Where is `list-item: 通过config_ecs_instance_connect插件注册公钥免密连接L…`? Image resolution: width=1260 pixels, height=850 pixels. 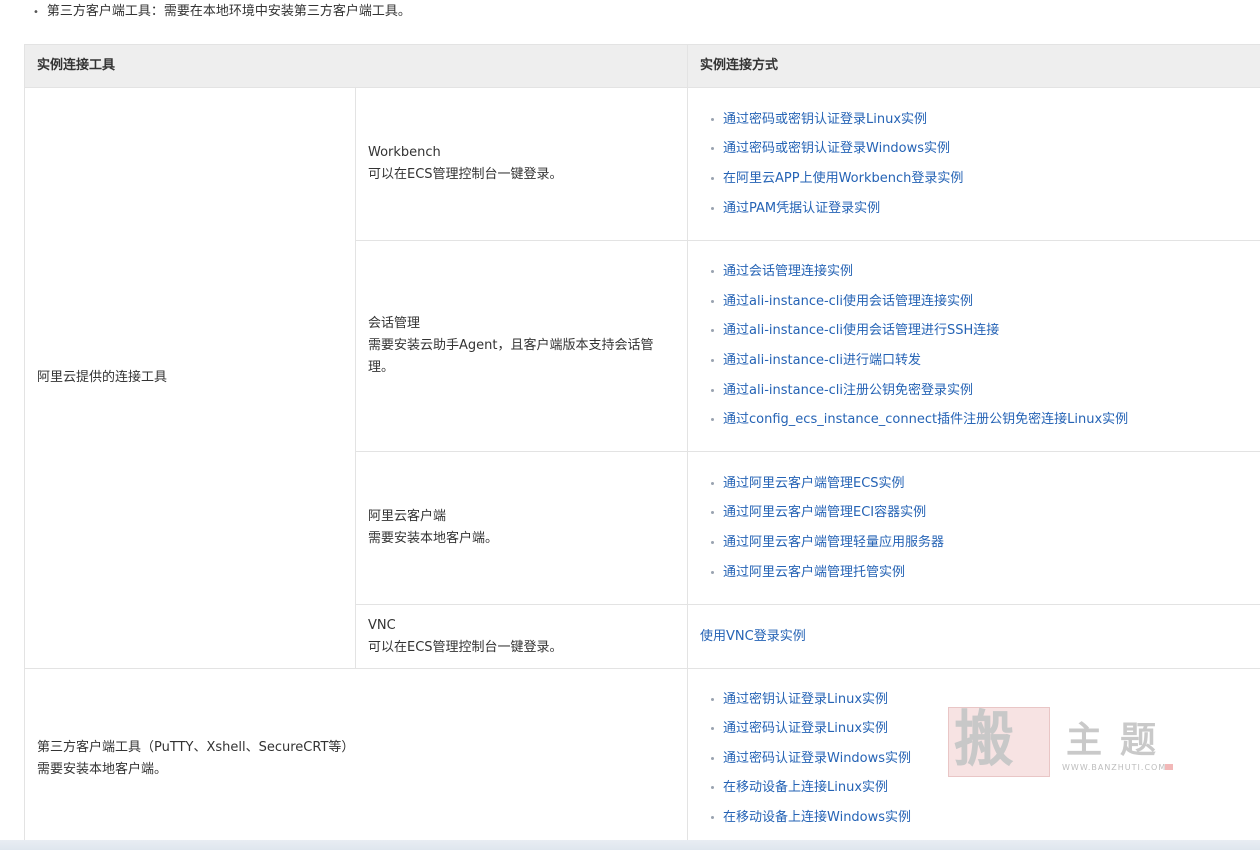
list-item: 通过config_ecs_instance_connect插件注册公钥免密连接L… is located at coordinates (980, 420).